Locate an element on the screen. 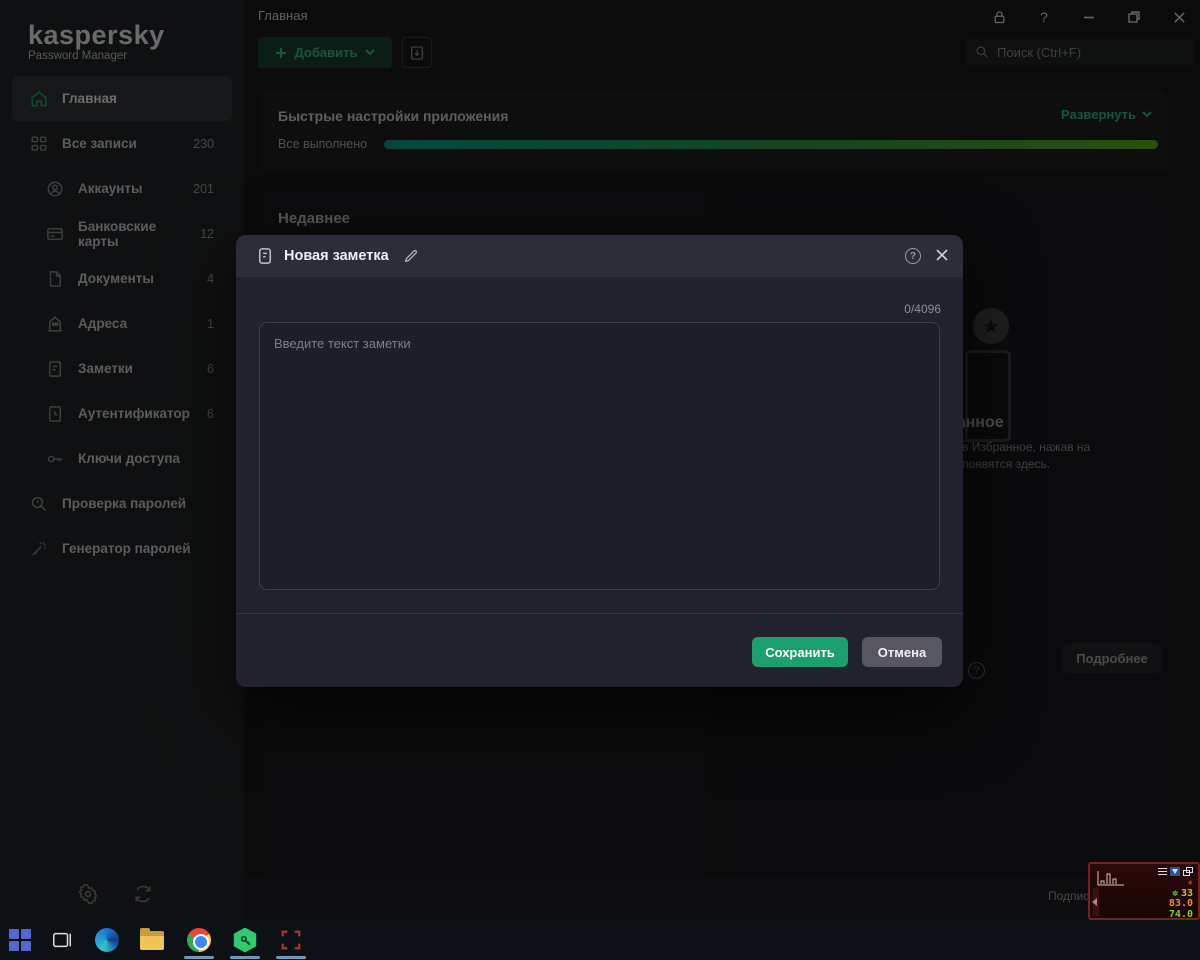  char-counter: 0/4096 is located at coordinates (922, 309).